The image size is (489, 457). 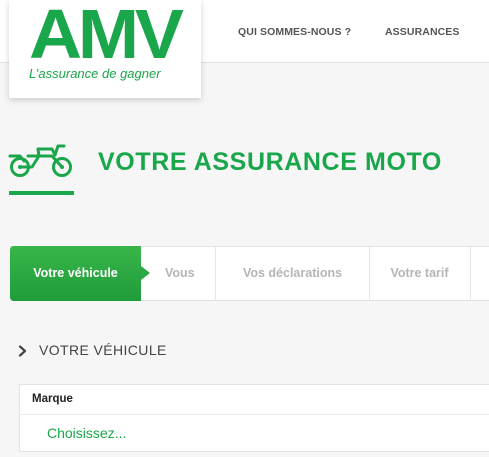 I want to click on step-vous: Vous, so click(x=178, y=273).